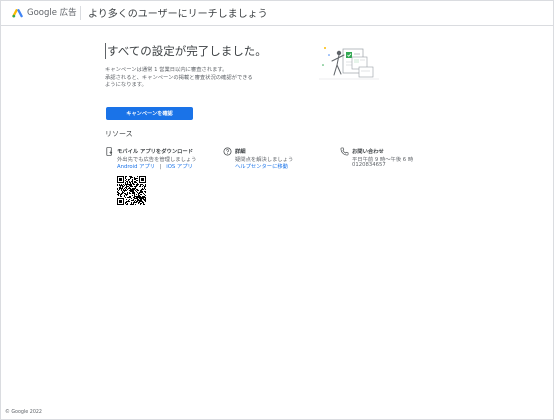 The image size is (554, 420). Describe the element at coordinates (179, 77) in the screenshot. I see `description-line: 承認されると、キャンペーンの掲載と審査状況の確認ができる` at that location.